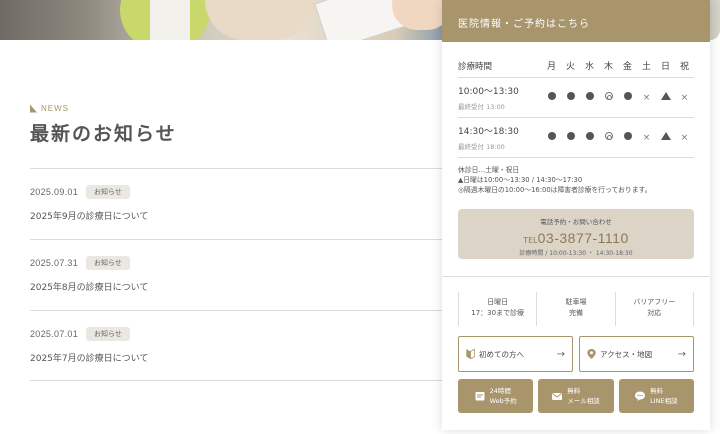 The image size is (720, 434). What do you see at coordinates (665, 67) in the screenshot?
I see `day-sun: 日` at bounding box center [665, 67].